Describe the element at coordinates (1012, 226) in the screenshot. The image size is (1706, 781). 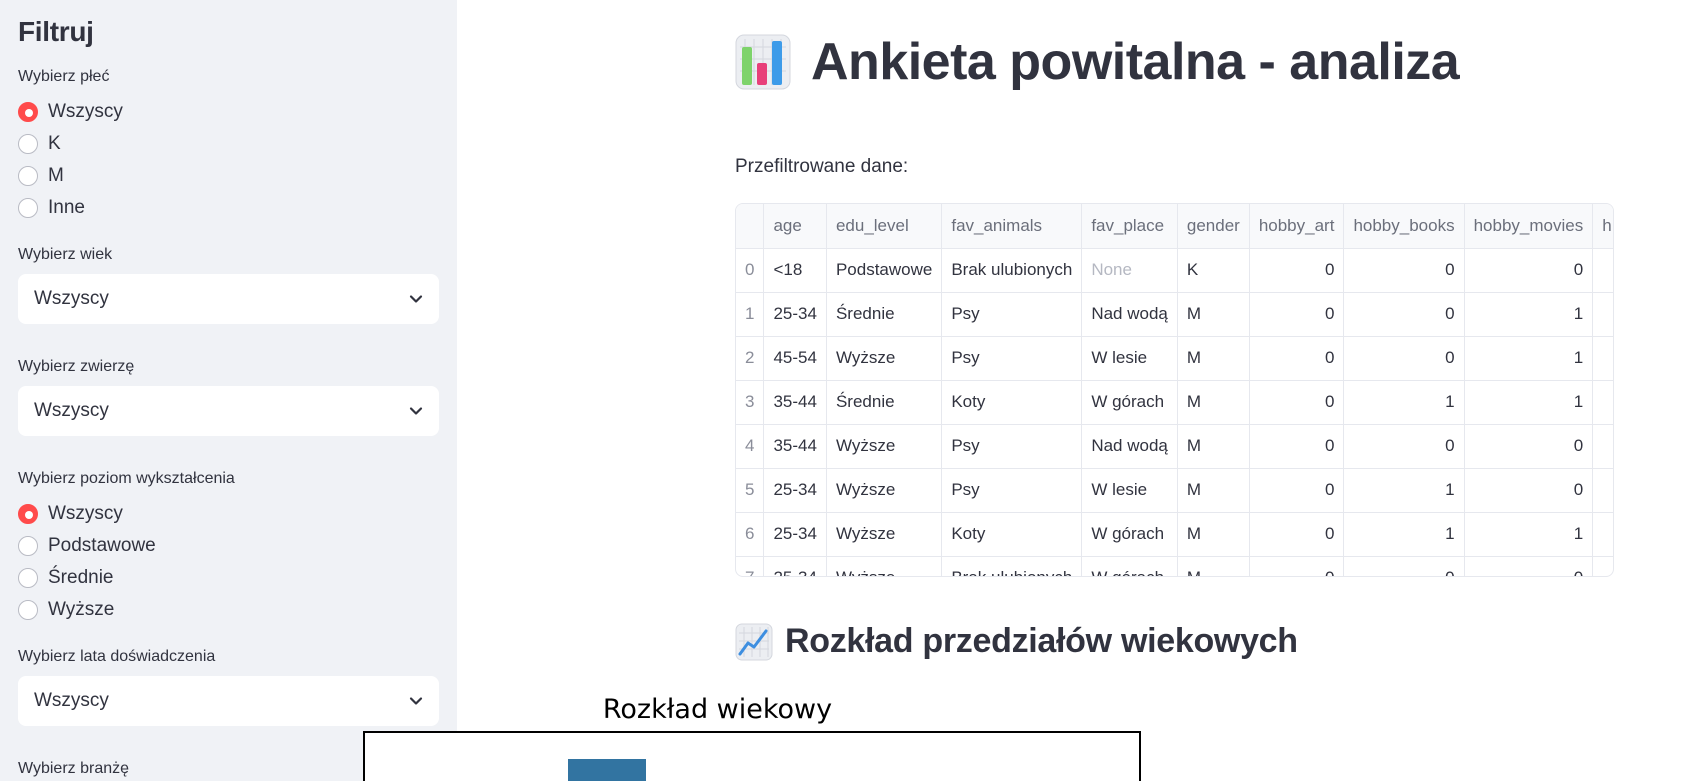
I see `column-header: fav_animals` at that location.